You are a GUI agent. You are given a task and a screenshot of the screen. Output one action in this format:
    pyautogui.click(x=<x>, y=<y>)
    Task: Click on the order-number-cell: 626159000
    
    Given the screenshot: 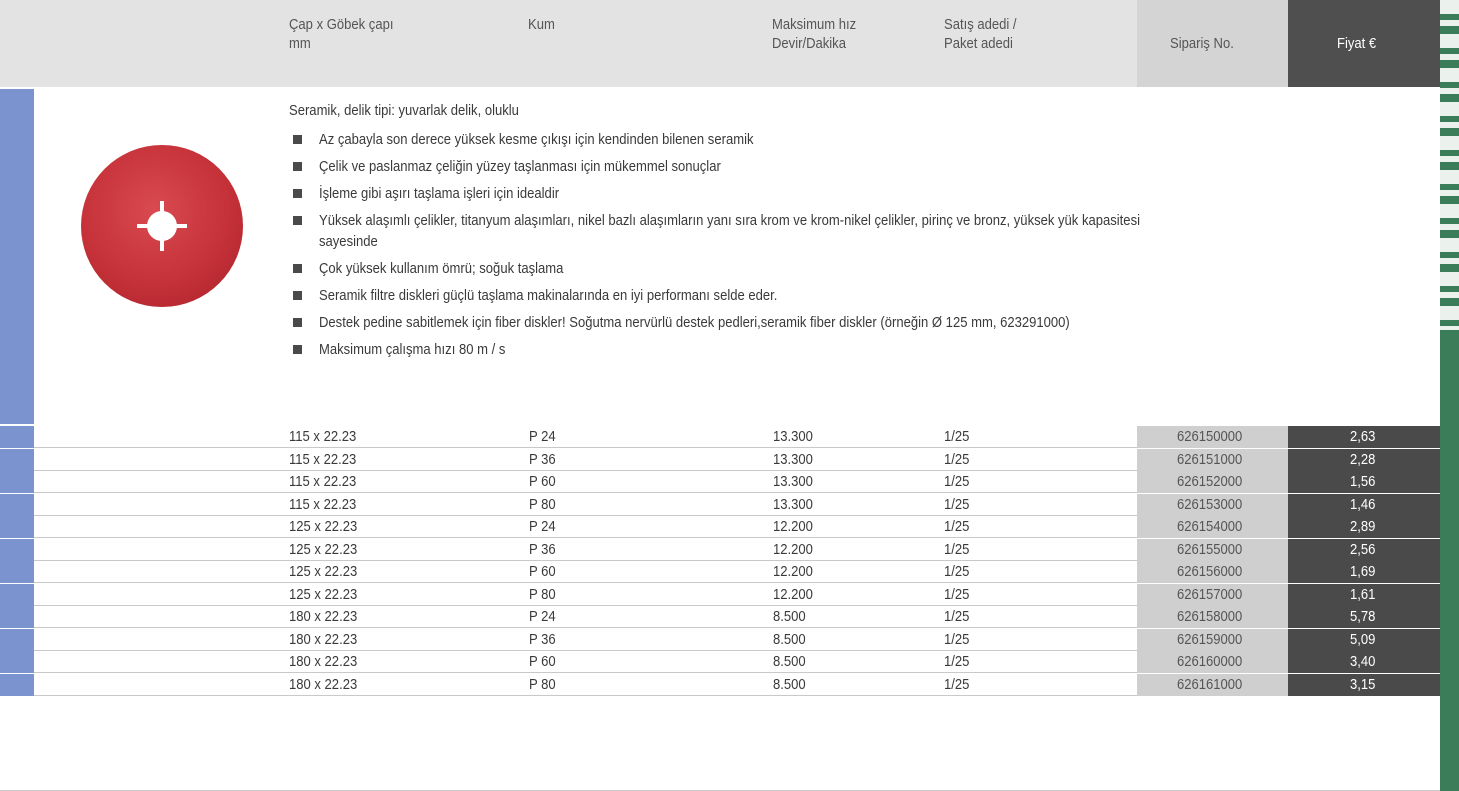 What is the action you would take?
    pyautogui.click(x=1212, y=639)
    